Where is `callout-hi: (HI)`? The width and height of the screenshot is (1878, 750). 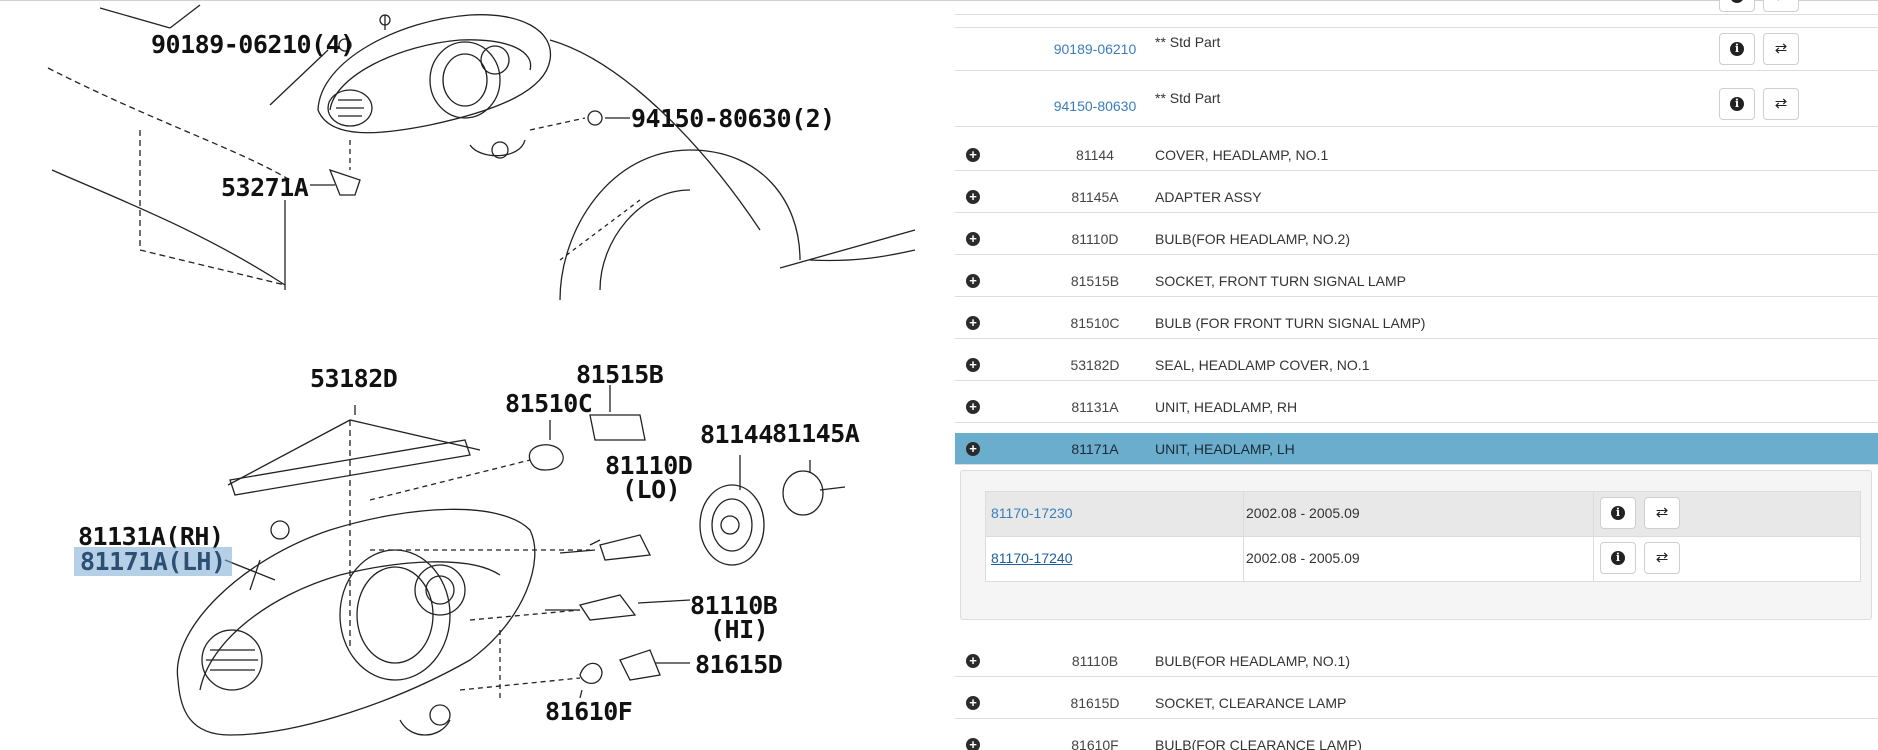
callout-hi: (HI) is located at coordinates (739, 629).